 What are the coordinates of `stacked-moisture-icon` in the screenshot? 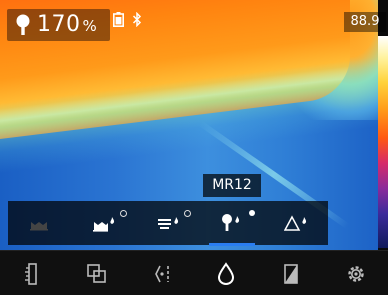 It's located at (168, 223).